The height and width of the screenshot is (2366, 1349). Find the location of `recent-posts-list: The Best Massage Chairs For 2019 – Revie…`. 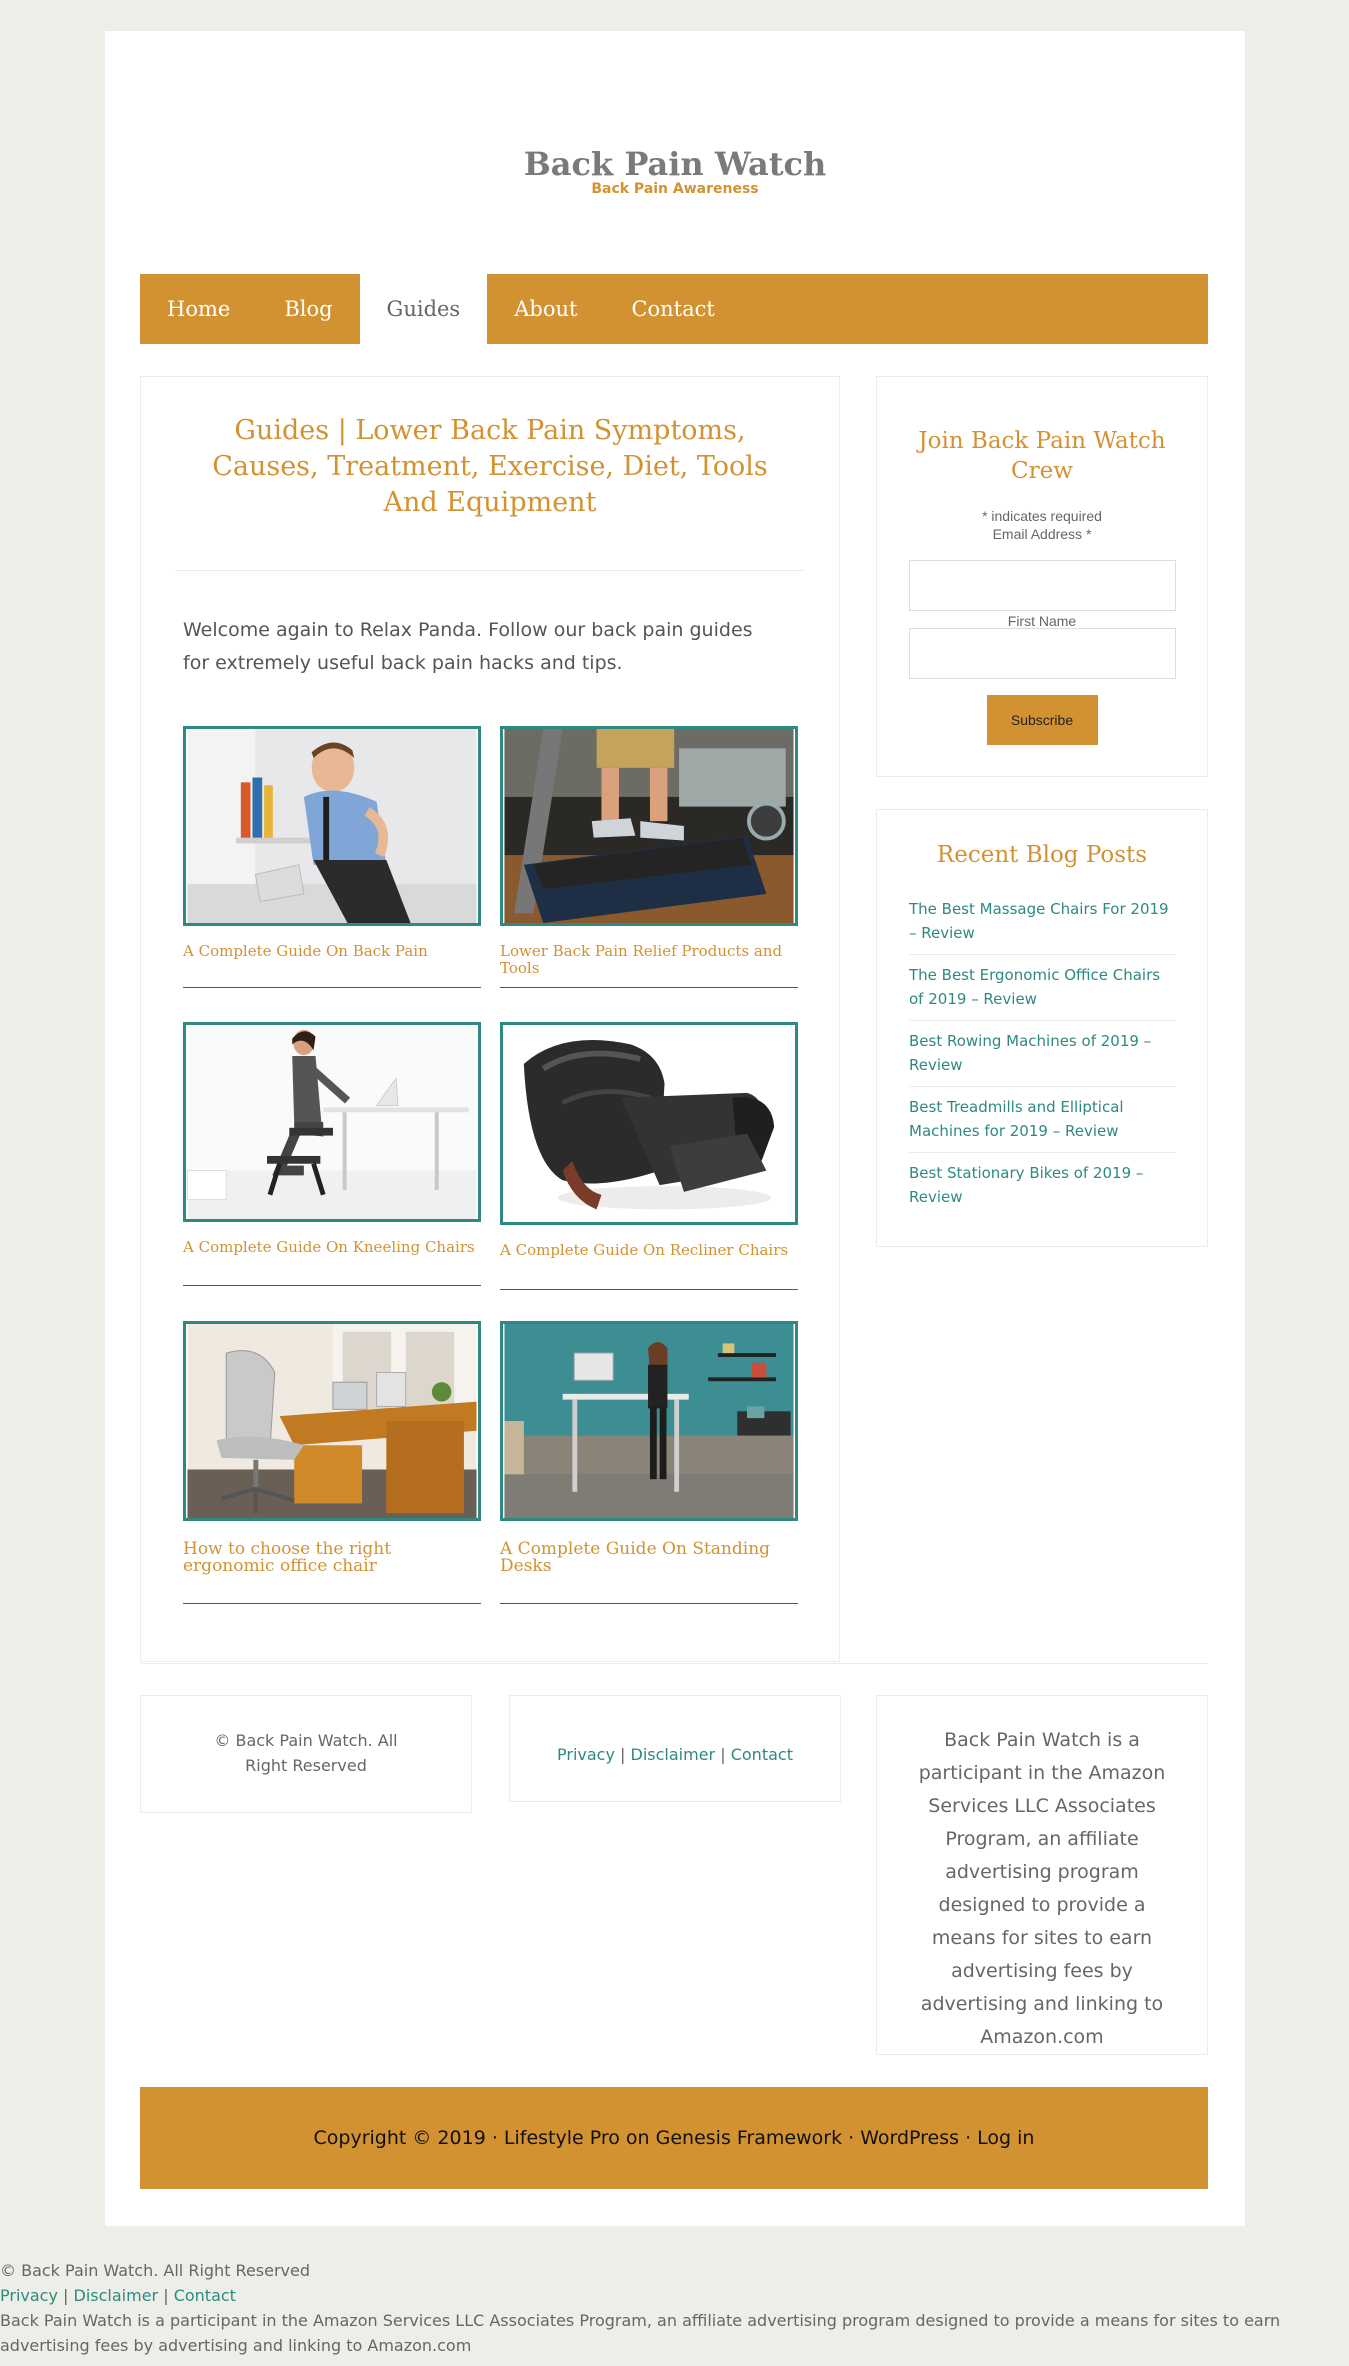

recent-posts-list: The Best Massage Chairs For 2019 – Revie… is located at coordinates (1042, 1053).